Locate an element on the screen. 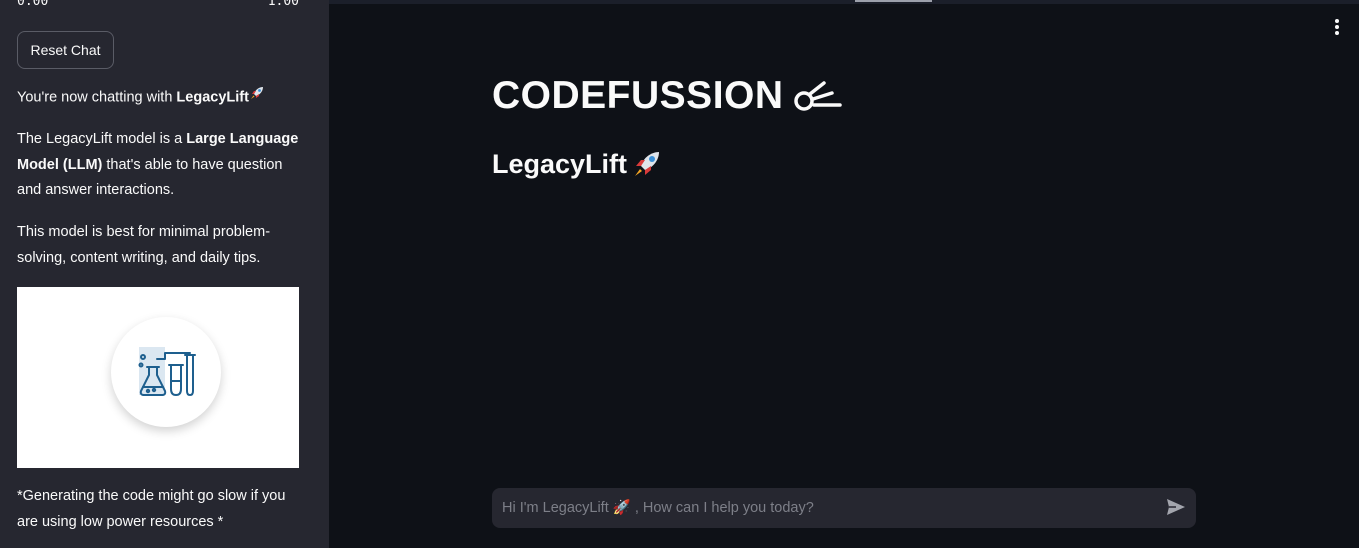  model-image is located at coordinates (158, 377).